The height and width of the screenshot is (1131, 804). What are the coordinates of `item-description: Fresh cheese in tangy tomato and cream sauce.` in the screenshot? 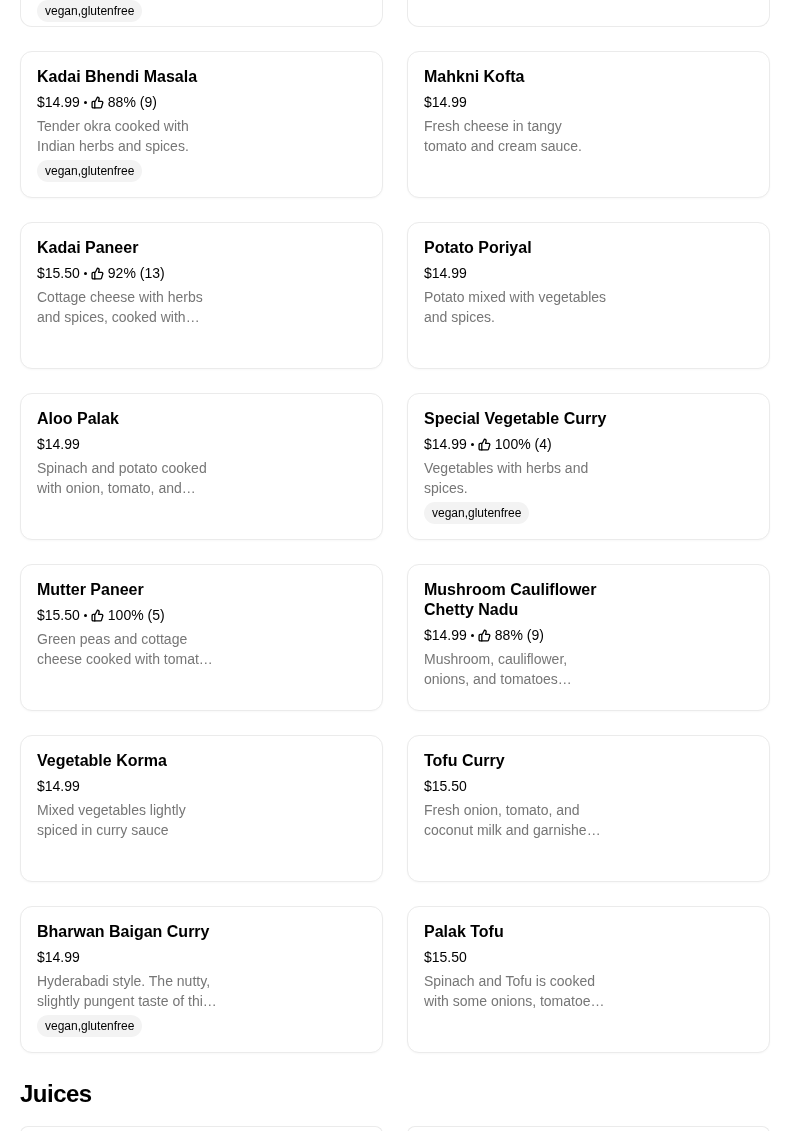 It's located at (503, 136).